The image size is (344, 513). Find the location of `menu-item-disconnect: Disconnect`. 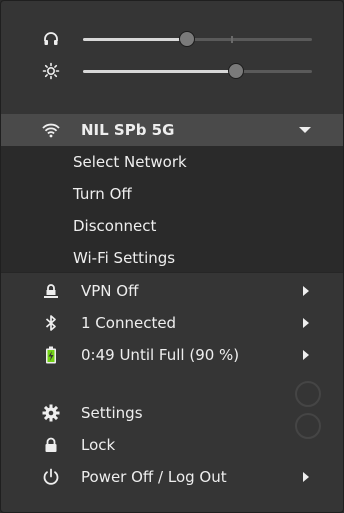

menu-item-disconnect: Disconnect is located at coordinates (172, 226).